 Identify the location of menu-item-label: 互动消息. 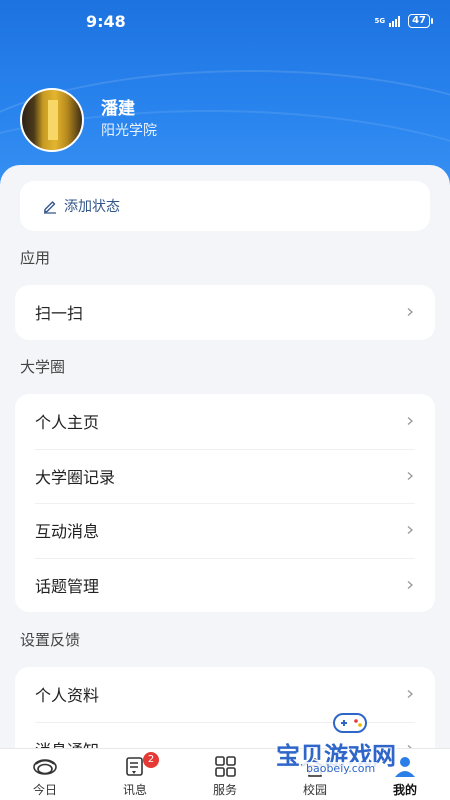
(67, 532).